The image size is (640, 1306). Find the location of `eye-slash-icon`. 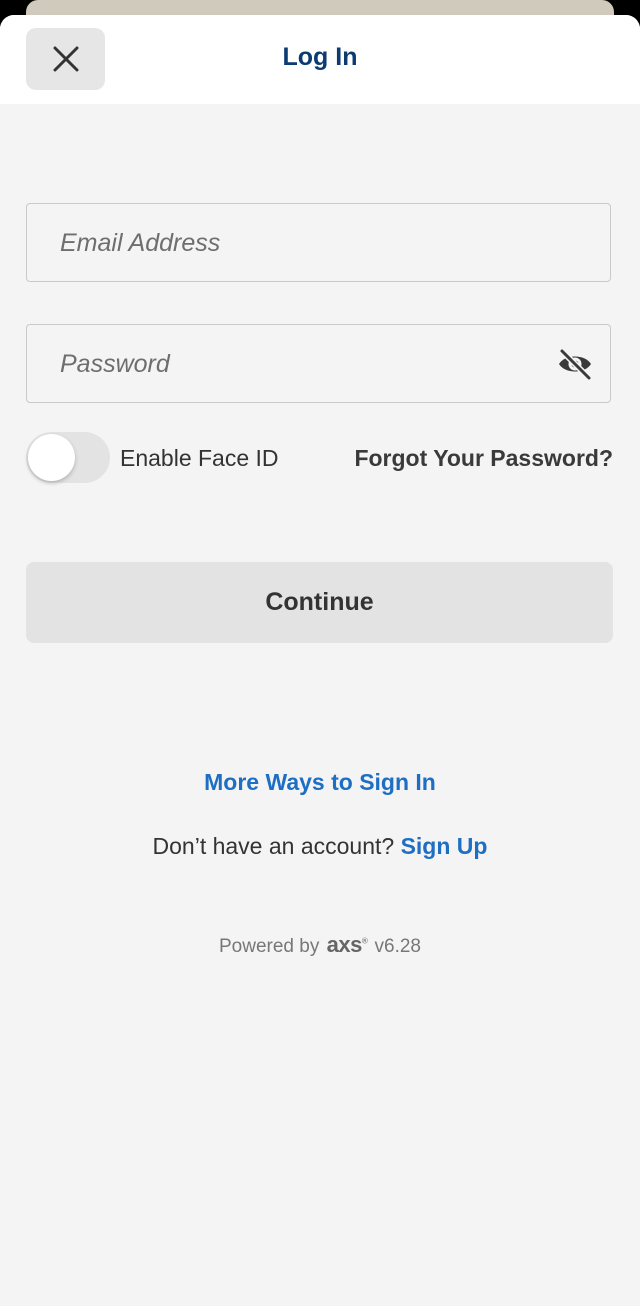

eye-slash-icon is located at coordinates (575, 364).